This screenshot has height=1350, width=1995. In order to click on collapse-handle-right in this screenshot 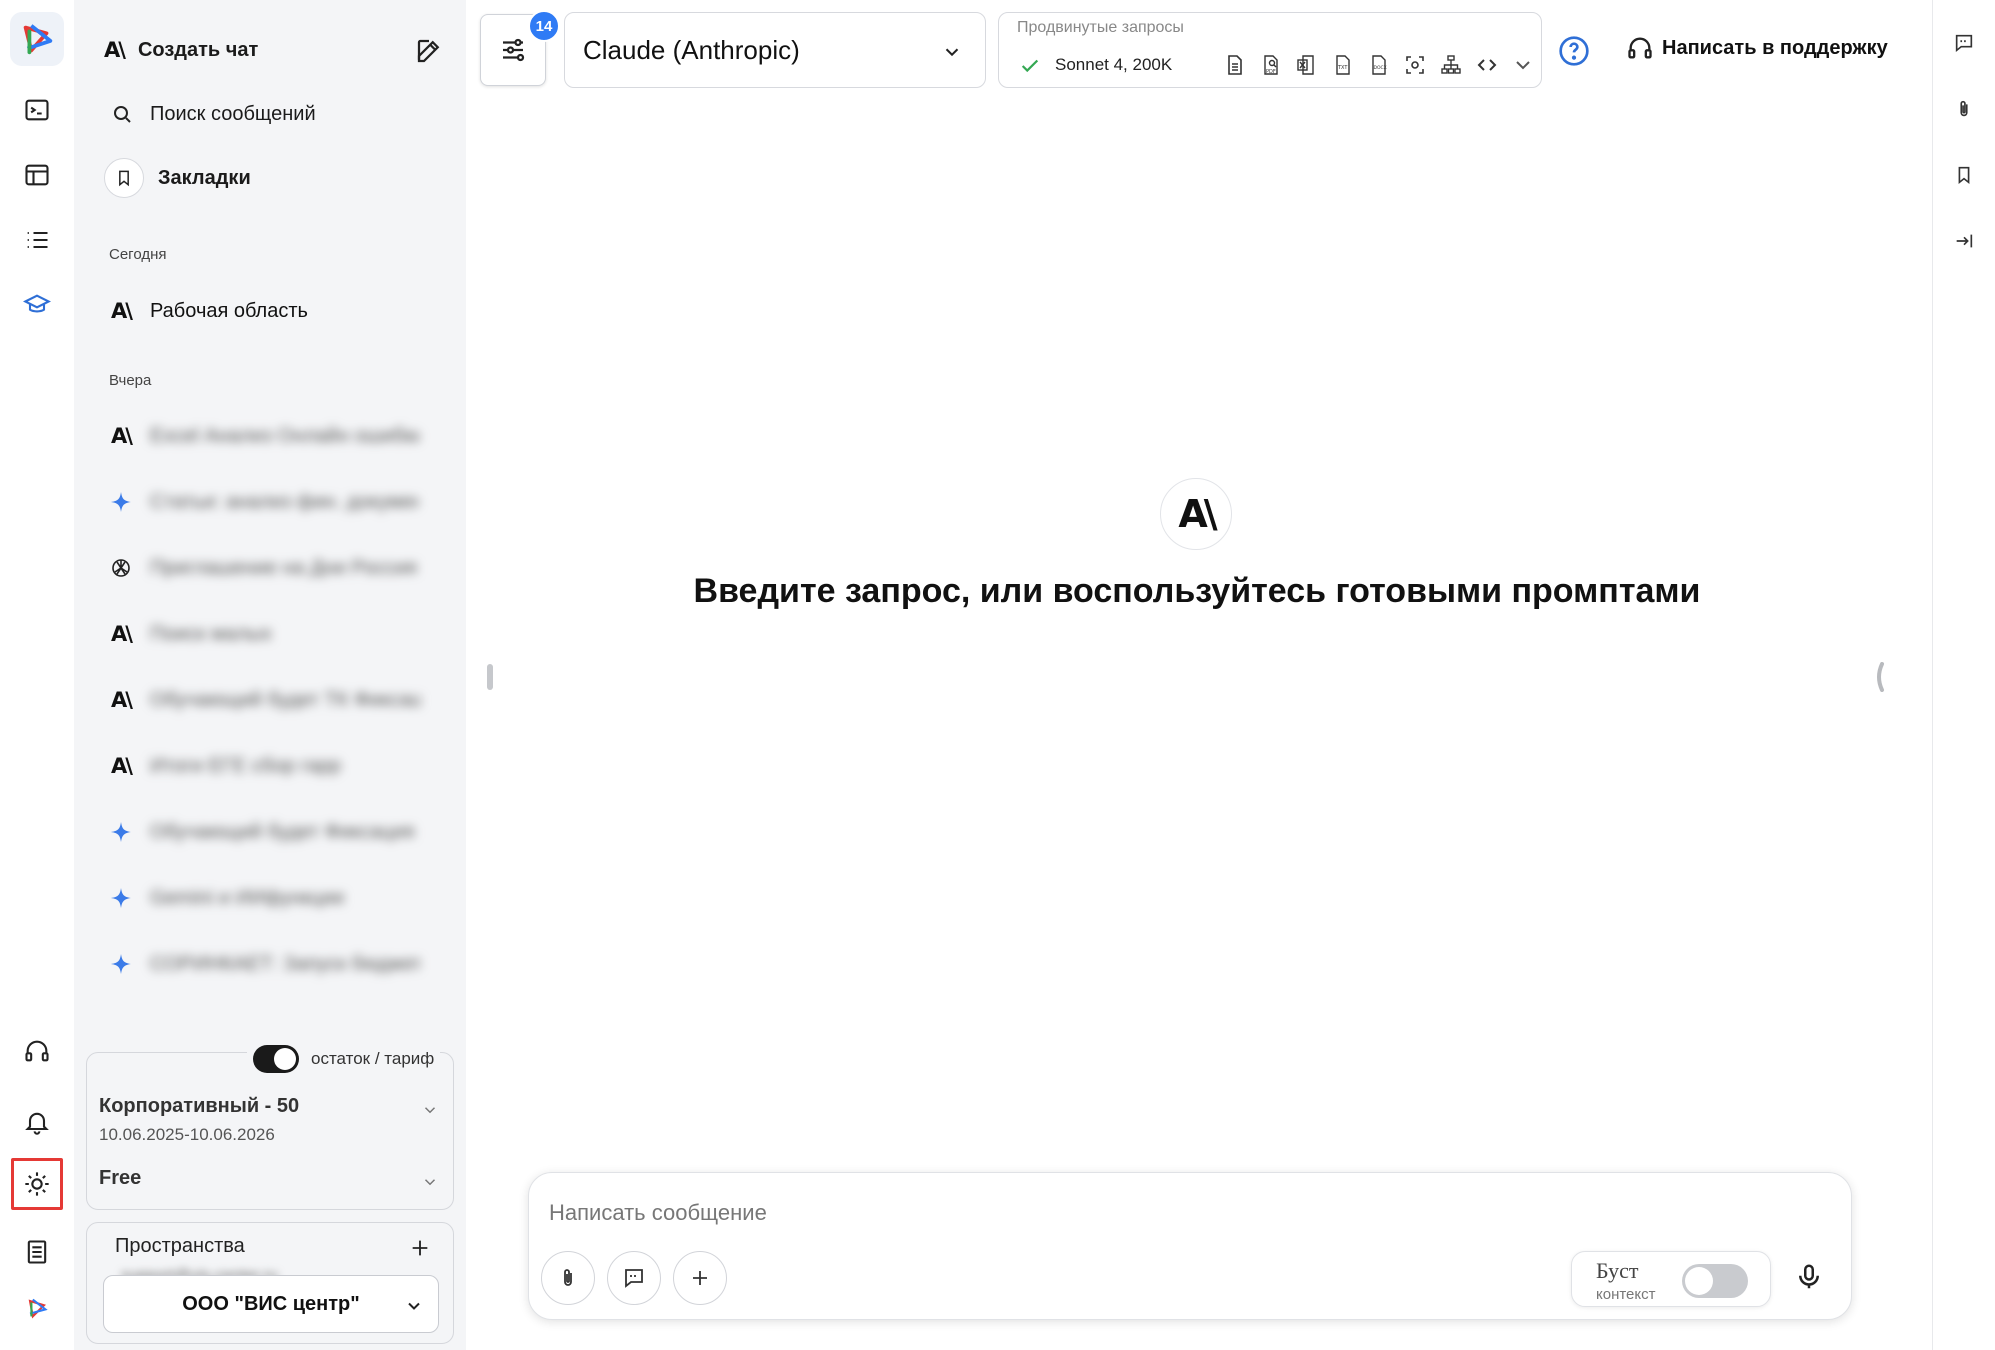, I will do `click(1879, 677)`.